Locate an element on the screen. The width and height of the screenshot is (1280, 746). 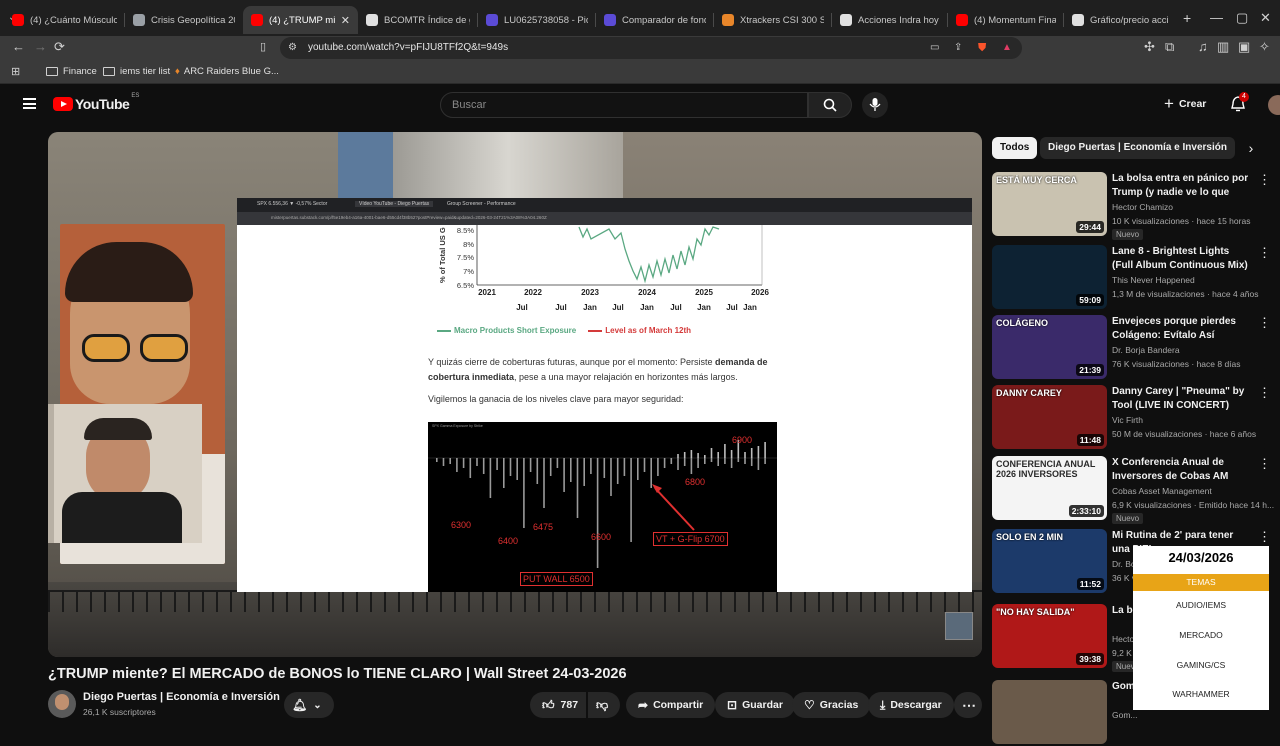
window-close-icon: ✕ is located at coordinates (1265, 18).